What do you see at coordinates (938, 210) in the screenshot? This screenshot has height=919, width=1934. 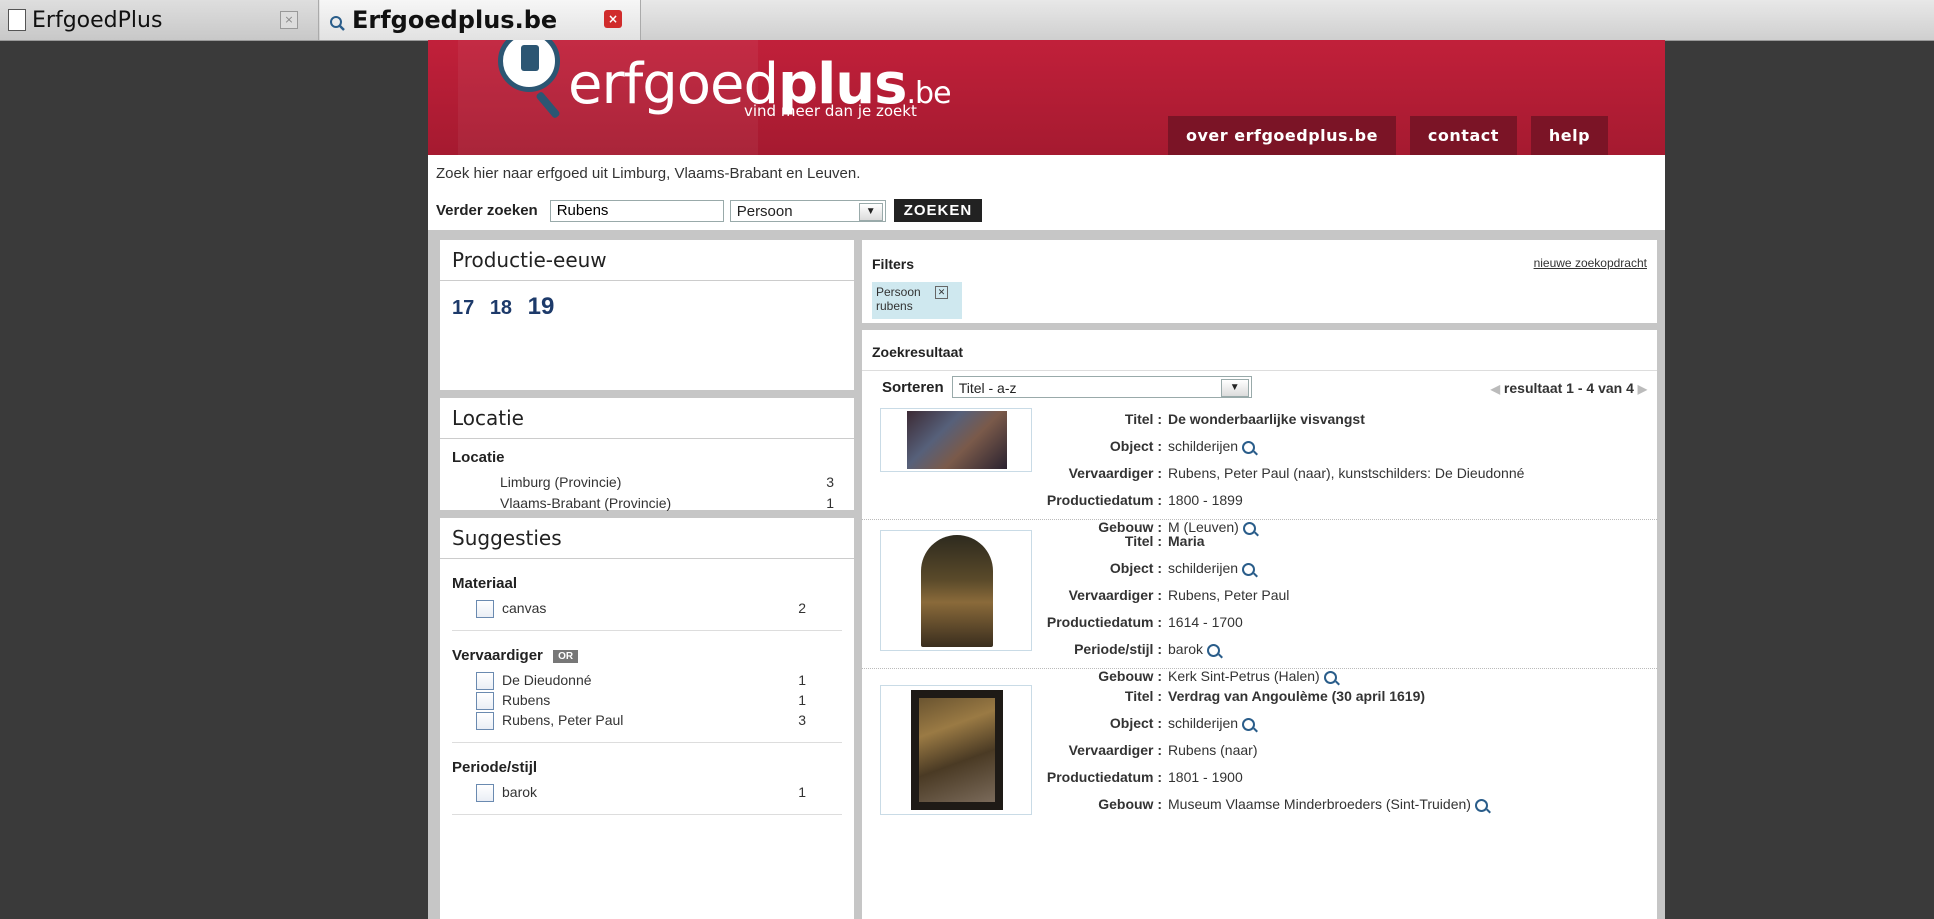 I see `search-button: ZOEKEN` at bounding box center [938, 210].